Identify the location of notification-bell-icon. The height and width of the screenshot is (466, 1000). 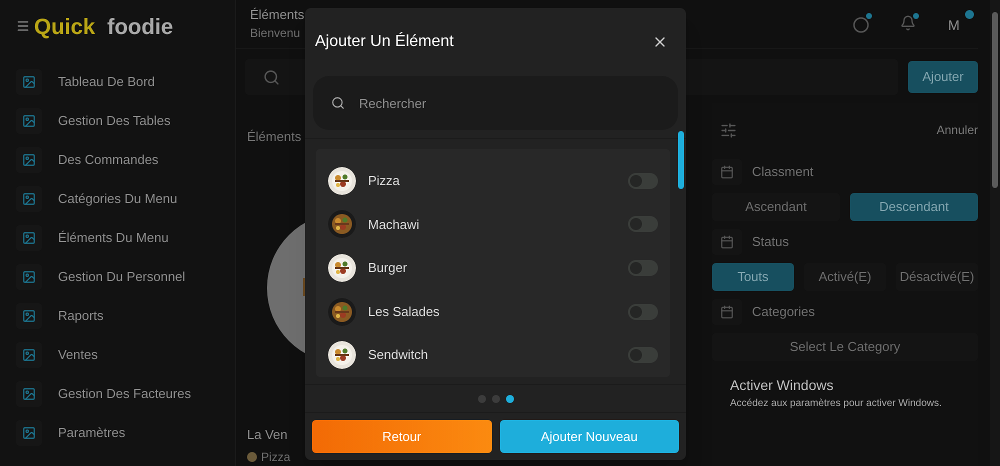
(909, 24).